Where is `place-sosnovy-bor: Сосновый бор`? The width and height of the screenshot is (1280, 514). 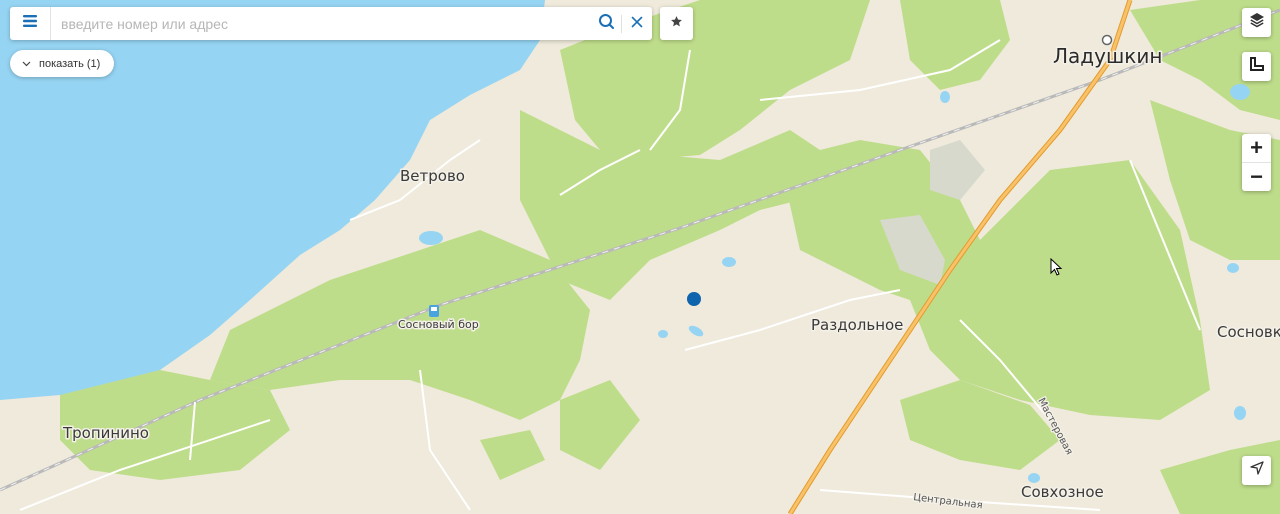
place-sosnovy-bor: Сосновый бор is located at coordinates (439, 325).